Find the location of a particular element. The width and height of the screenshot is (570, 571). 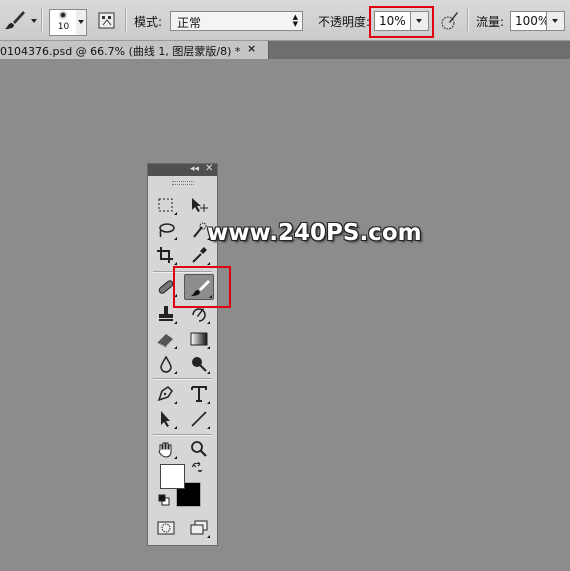

brush-tip-icon is located at coordinates (63, 15).